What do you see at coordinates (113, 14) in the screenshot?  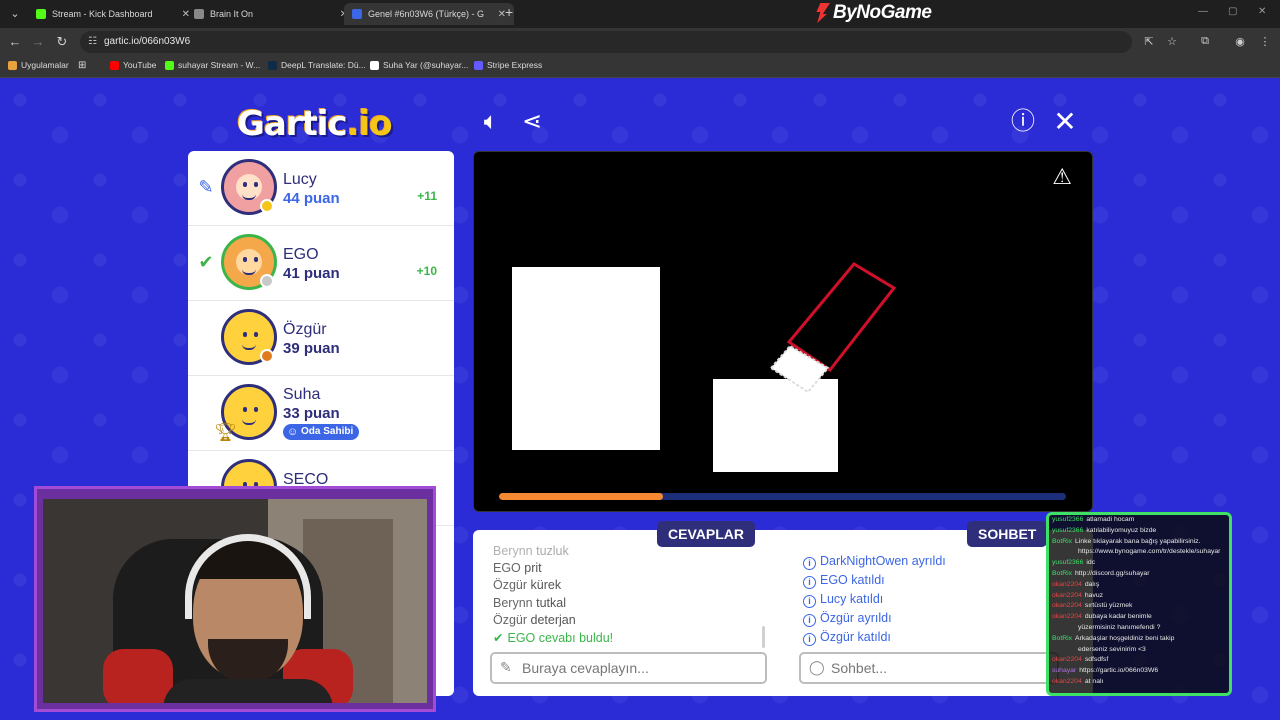 I see `tab-kick-dashboard: Stream - Kick Dashboard ✕` at bounding box center [113, 14].